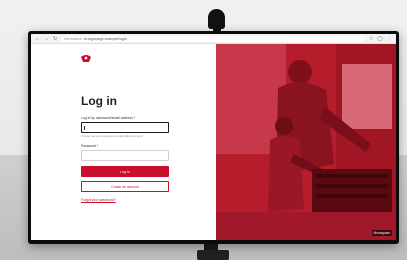  What do you see at coordinates (125, 127) in the screenshot?
I see `email-field` at bounding box center [125, 127].